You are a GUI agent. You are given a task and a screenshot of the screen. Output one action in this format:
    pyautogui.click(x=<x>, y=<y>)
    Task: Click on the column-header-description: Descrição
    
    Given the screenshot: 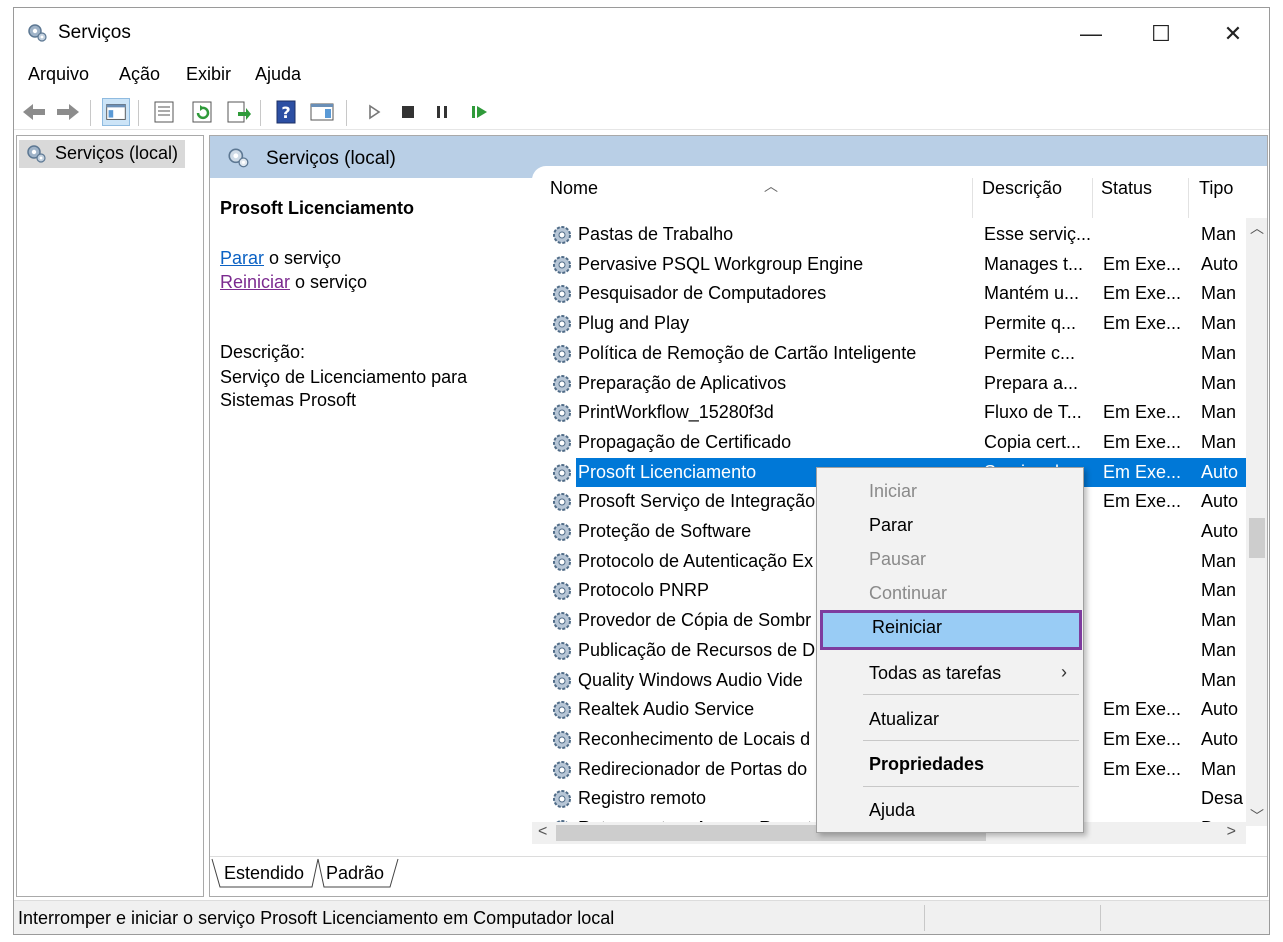 What is the action you would take?
    pyautogui.click(x=1022, y=198)
    